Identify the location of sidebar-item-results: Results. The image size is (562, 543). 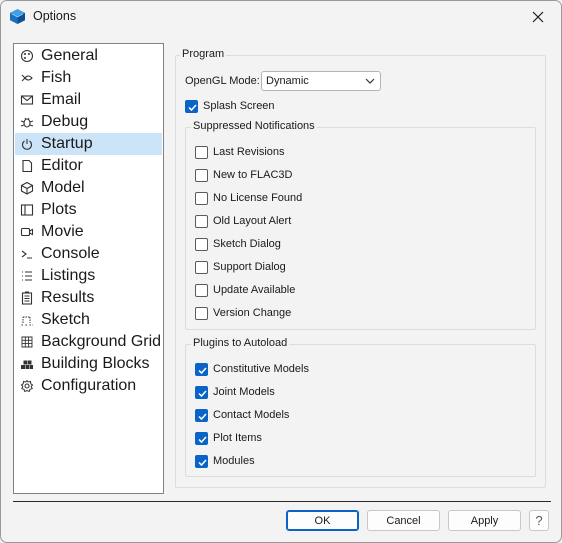
(88, 298).